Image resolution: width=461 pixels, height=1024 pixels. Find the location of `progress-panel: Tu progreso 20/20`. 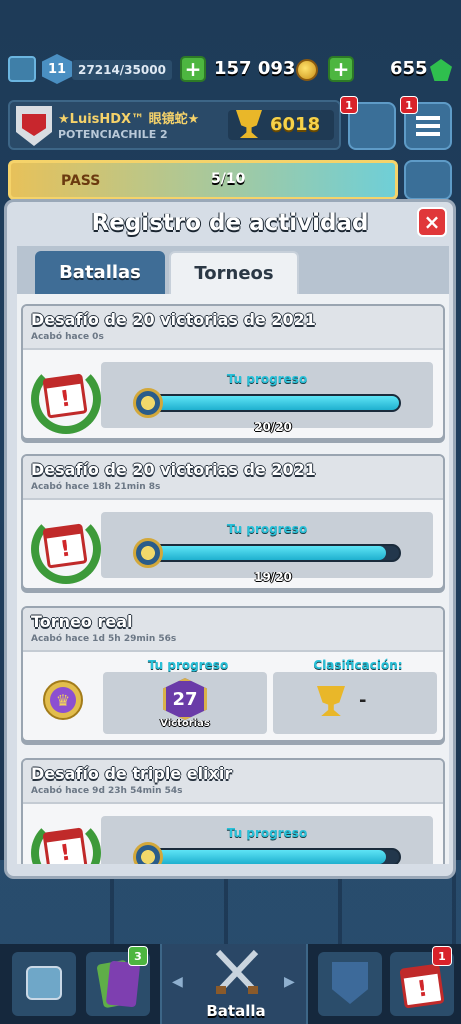

progress-panel: Tu progreso 20/20 is located at coordinates (267, 398).